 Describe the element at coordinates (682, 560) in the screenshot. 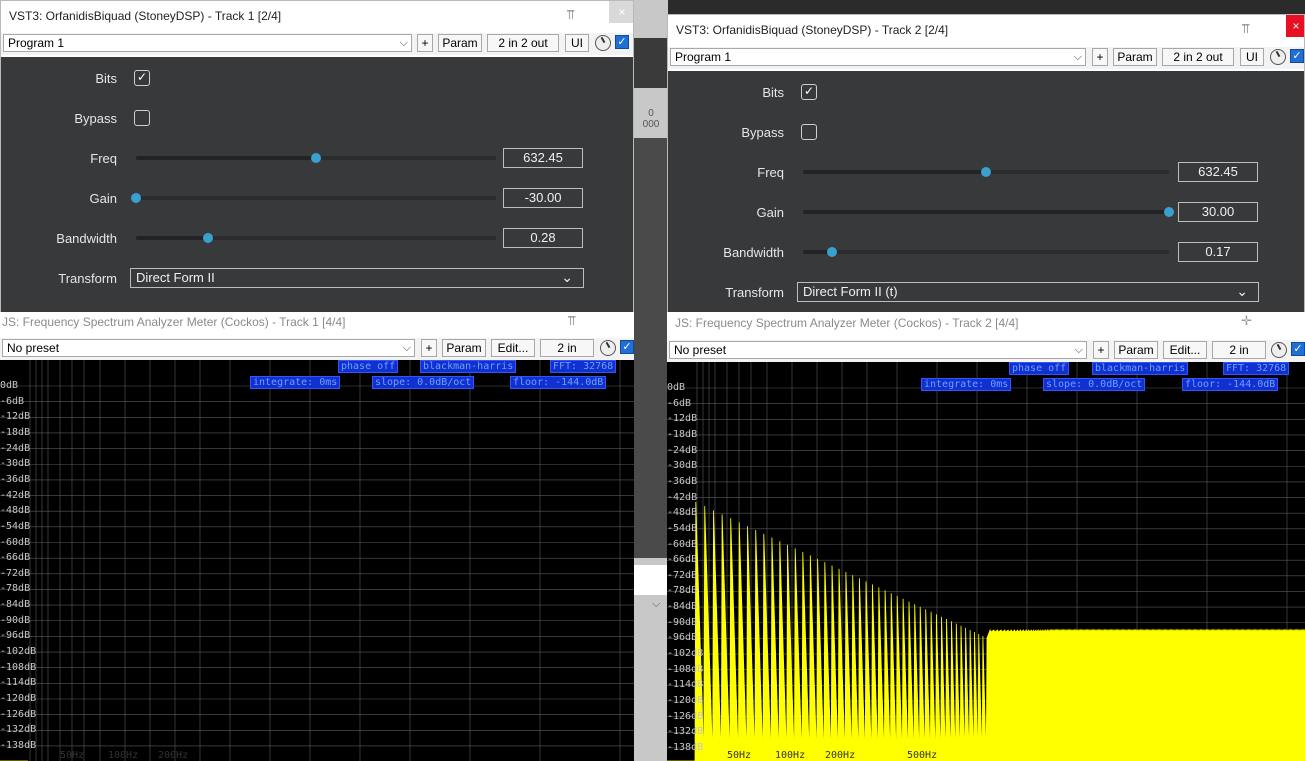

I see `db-tick-label: -66dB` at that location.